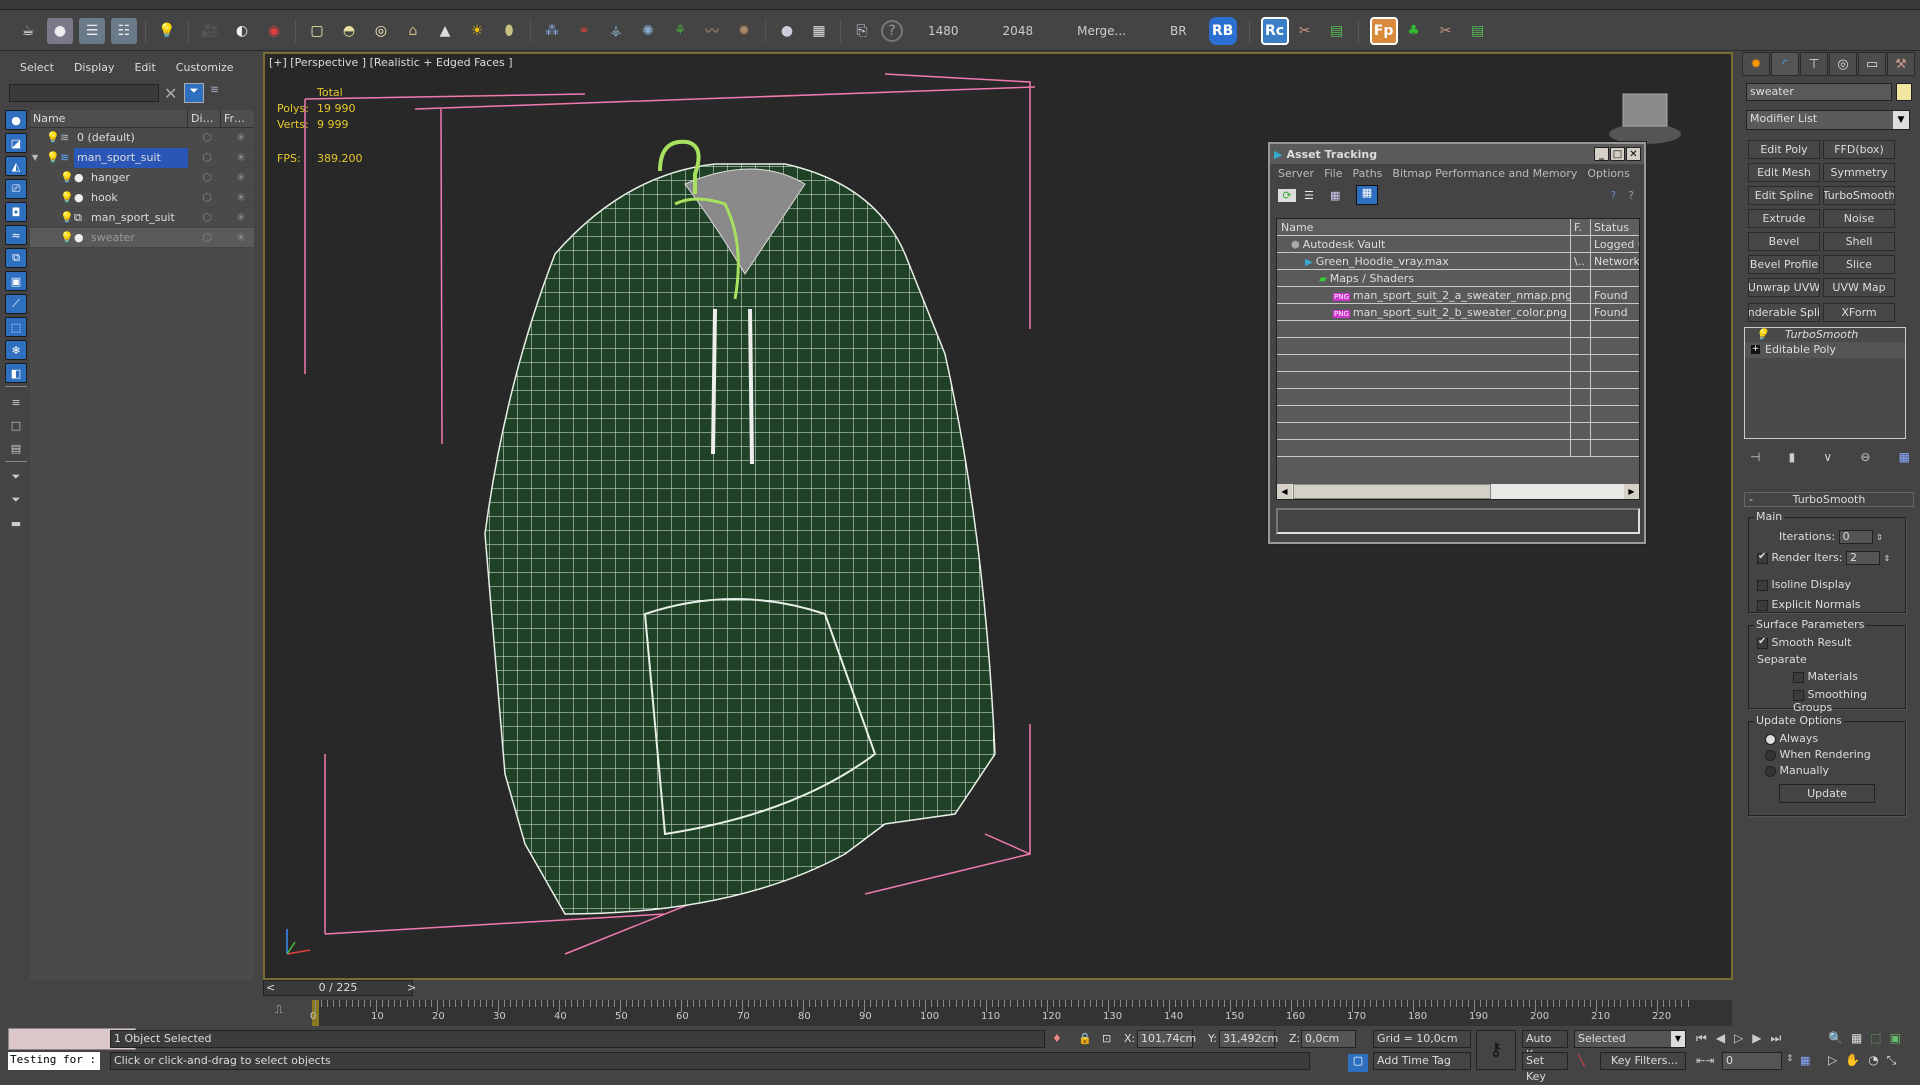 This screenshot has height=1085, width=1920. Describe the element at coordinates (1904, 457) in the screenshot. I see `configure-sets-icon: ▦` at that location.